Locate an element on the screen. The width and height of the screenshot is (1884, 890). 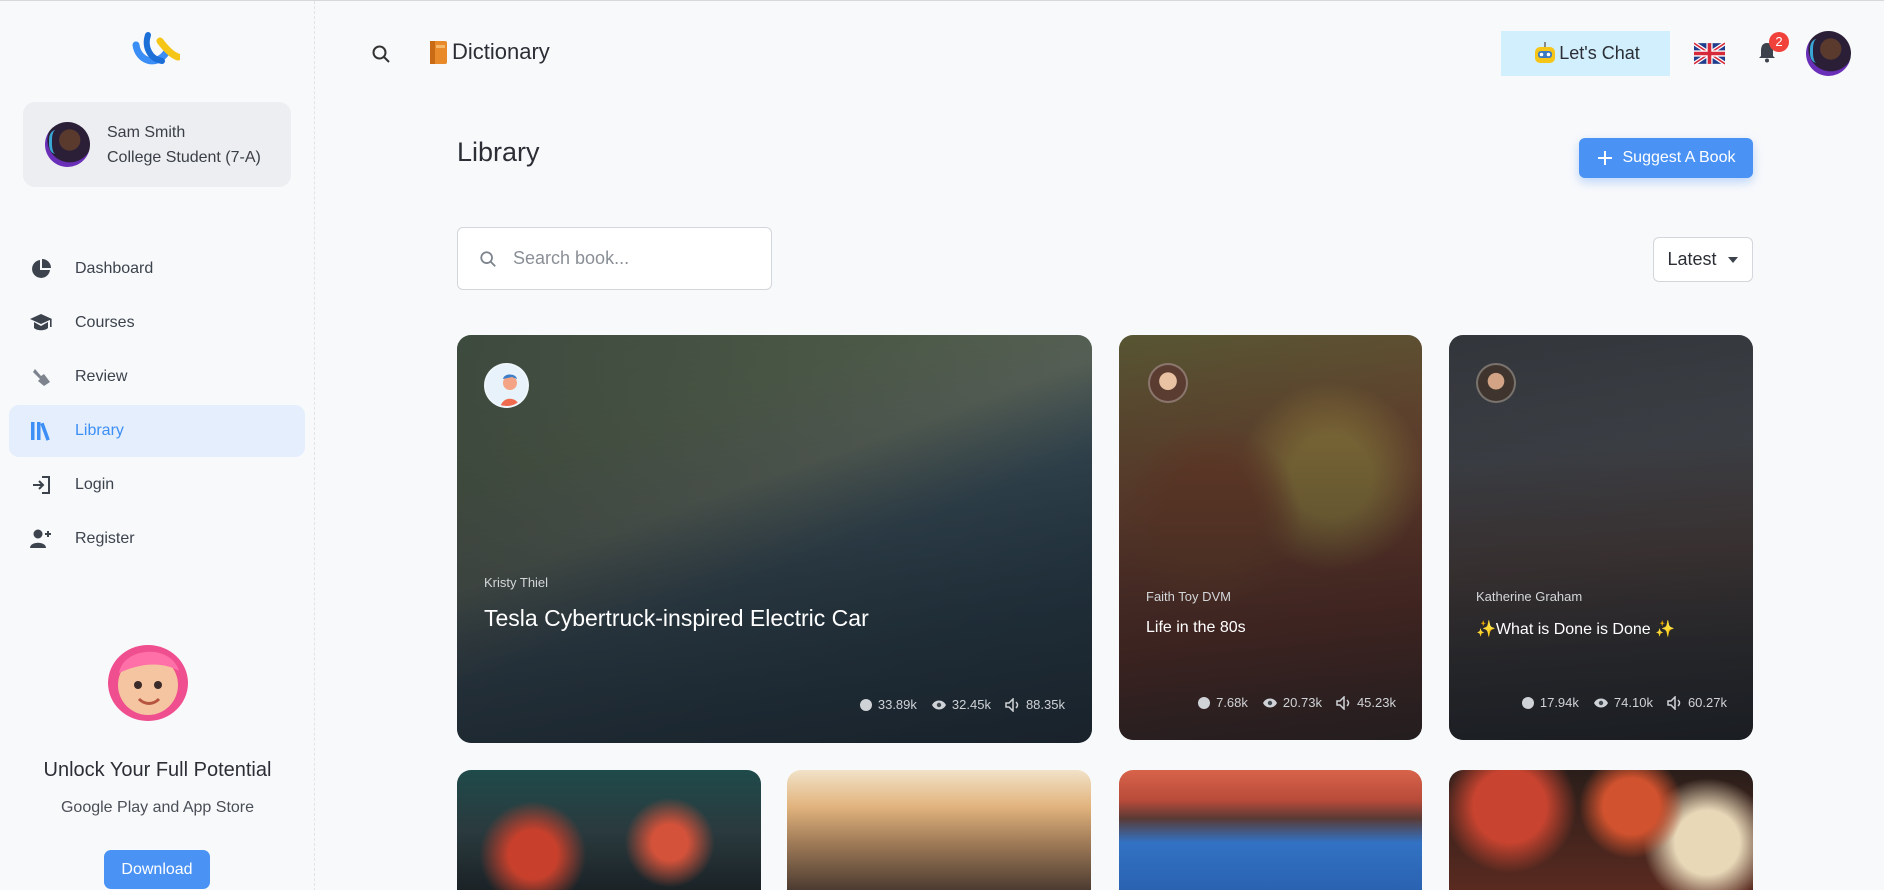
user-name: Sam Smith is located at coordinates (146, 132).